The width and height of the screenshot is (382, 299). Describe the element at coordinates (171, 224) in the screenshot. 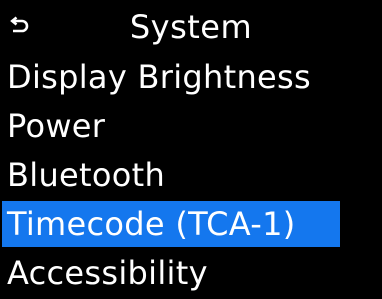

I see `menu-item-timecode: Timecode (TCA-1)` at that location.